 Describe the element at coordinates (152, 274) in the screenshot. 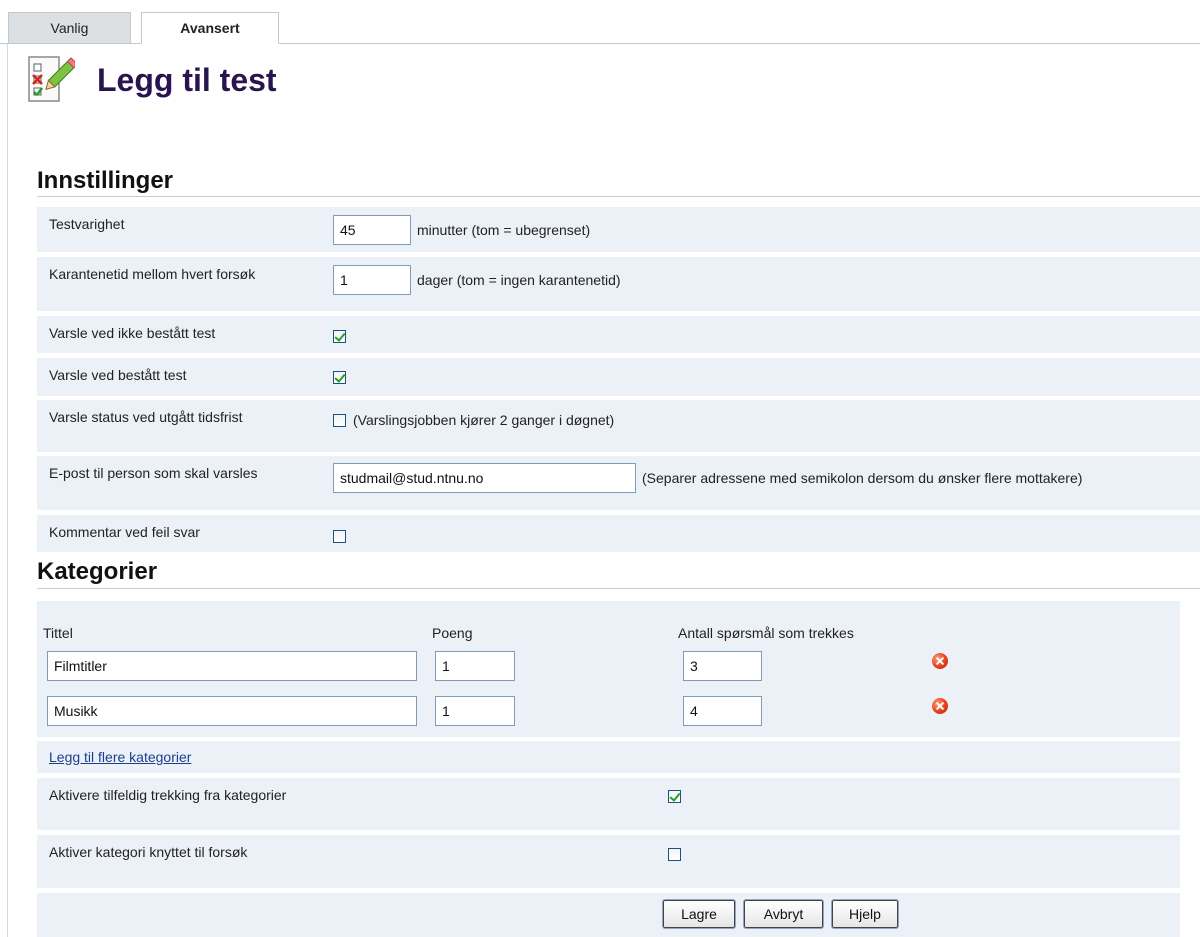

I see `quarantine-label: Karantenetid mellom hvert forsøk` at that location.